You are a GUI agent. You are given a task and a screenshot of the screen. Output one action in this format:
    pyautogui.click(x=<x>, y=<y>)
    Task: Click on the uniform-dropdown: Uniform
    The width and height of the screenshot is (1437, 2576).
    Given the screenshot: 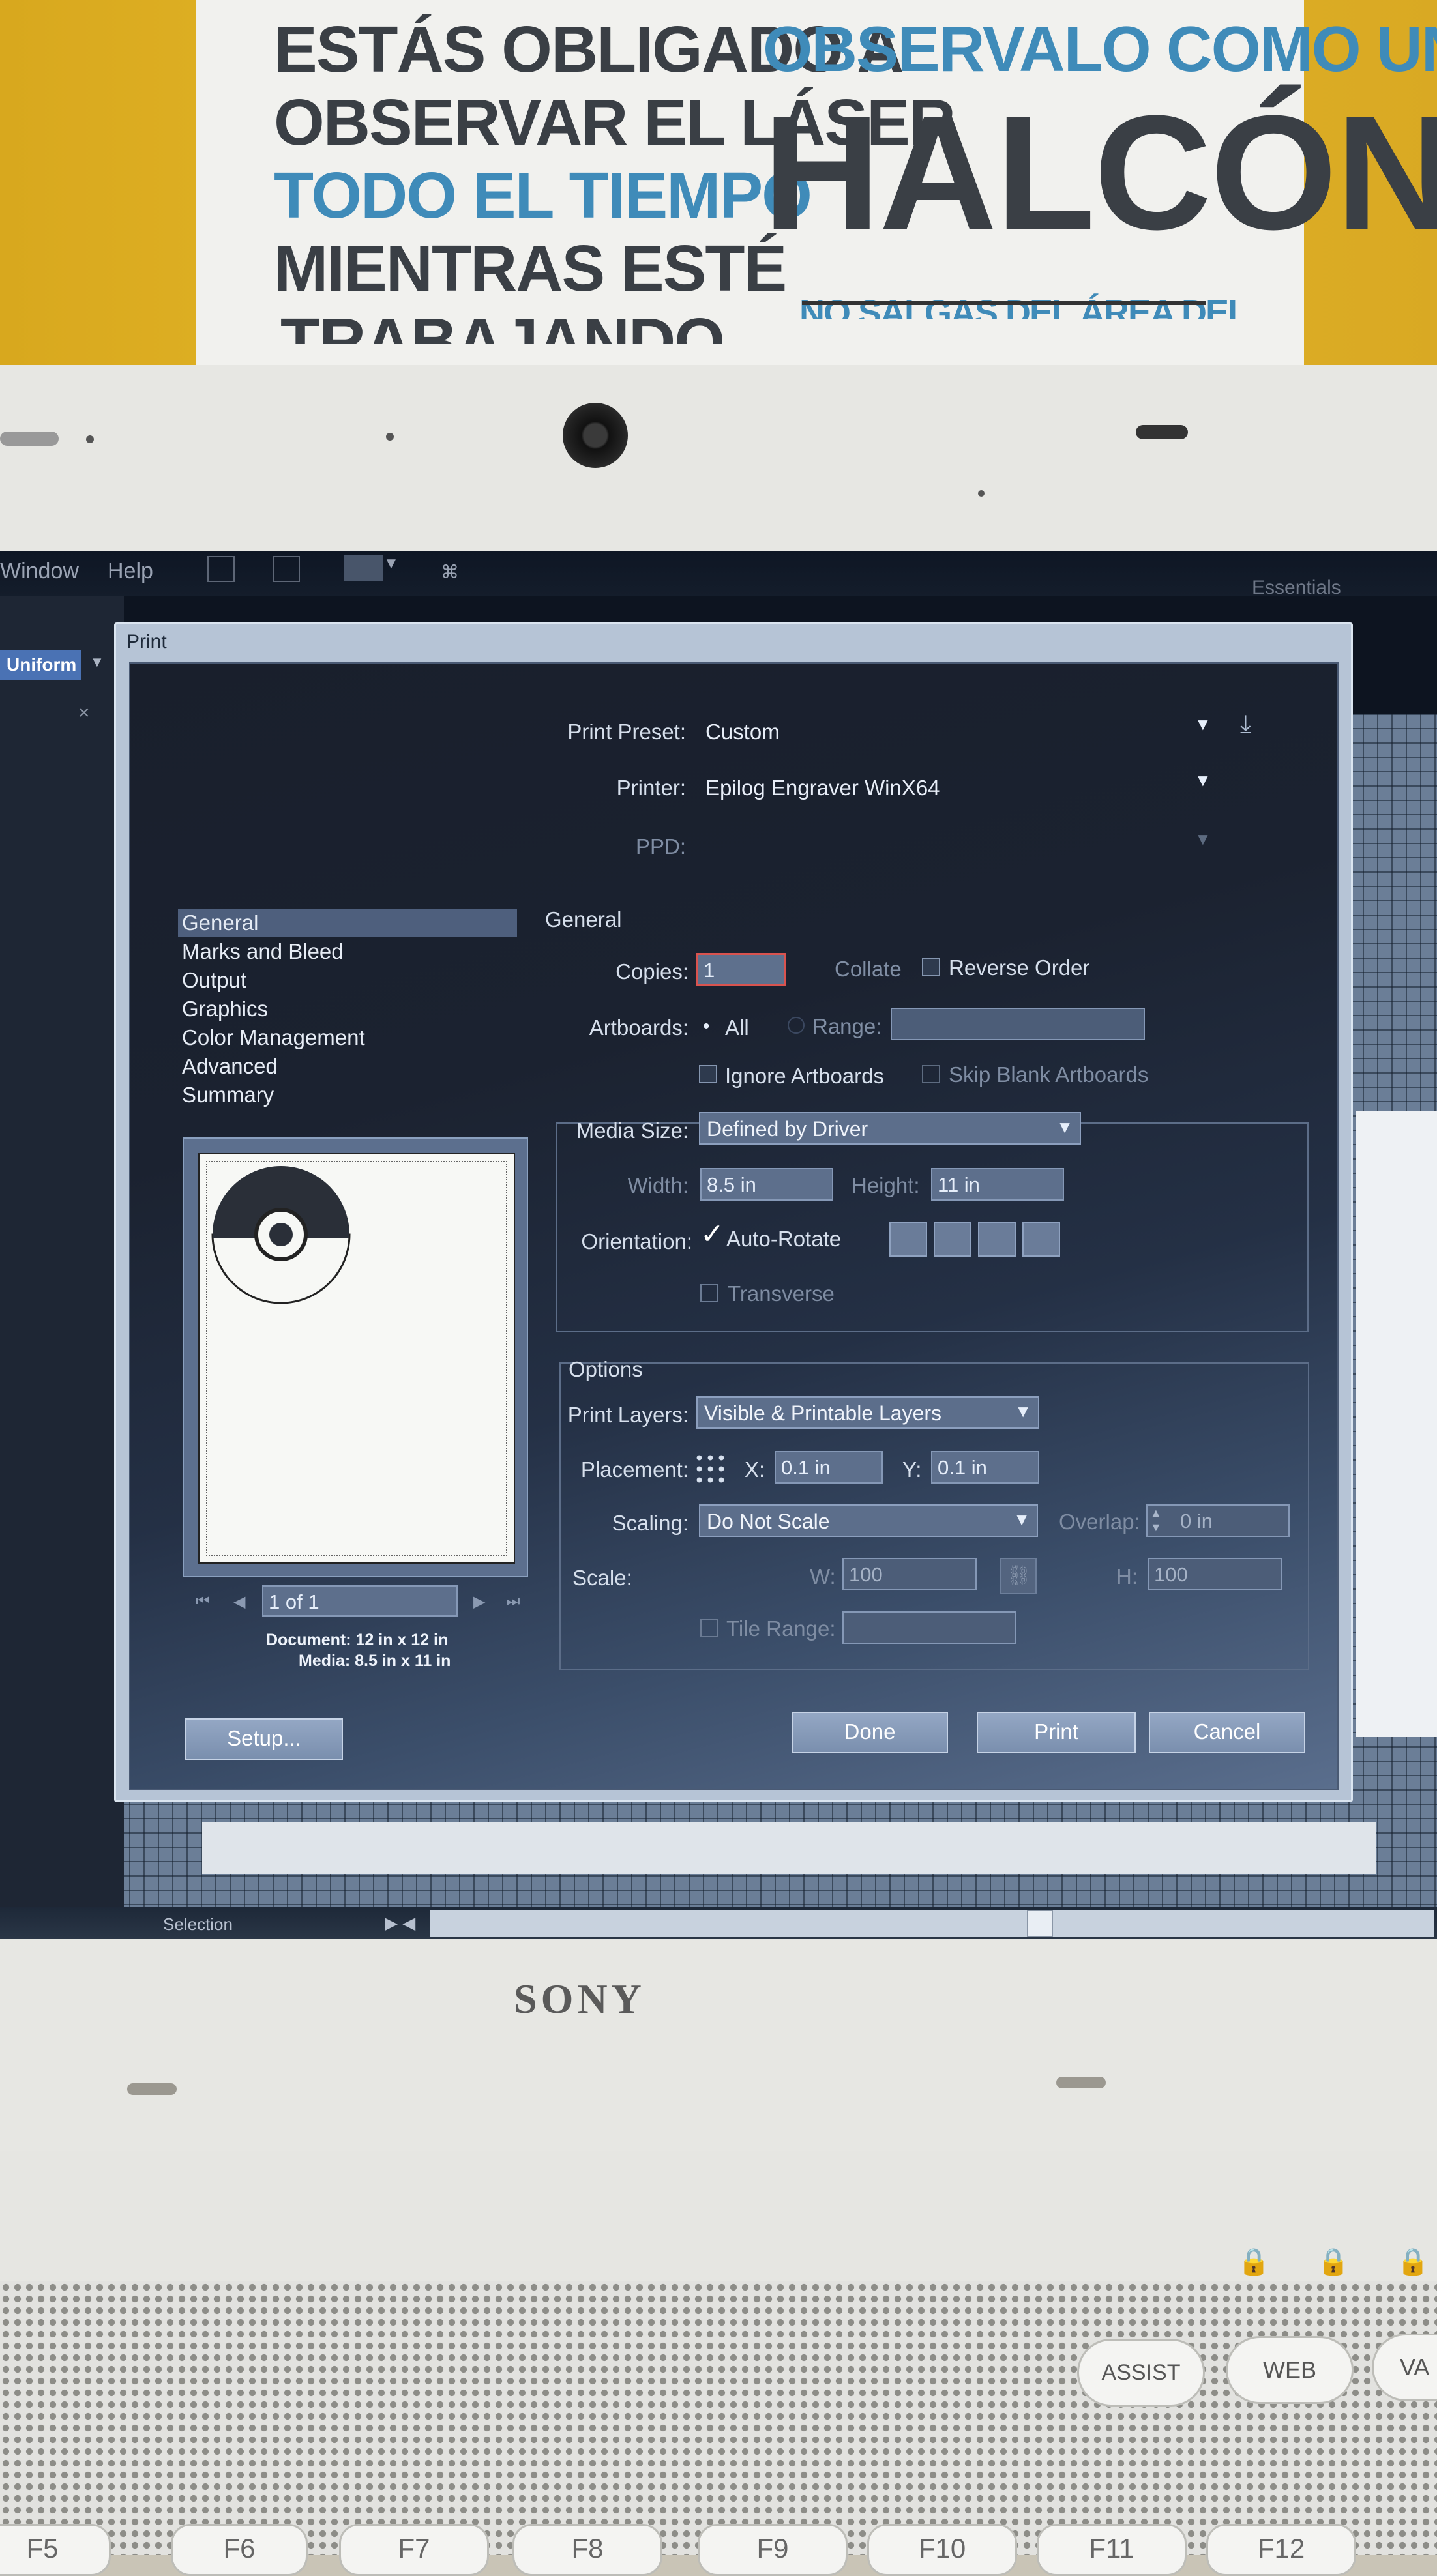 What is the action you would take?
    pyautogui.click(x=41, y=665)
    